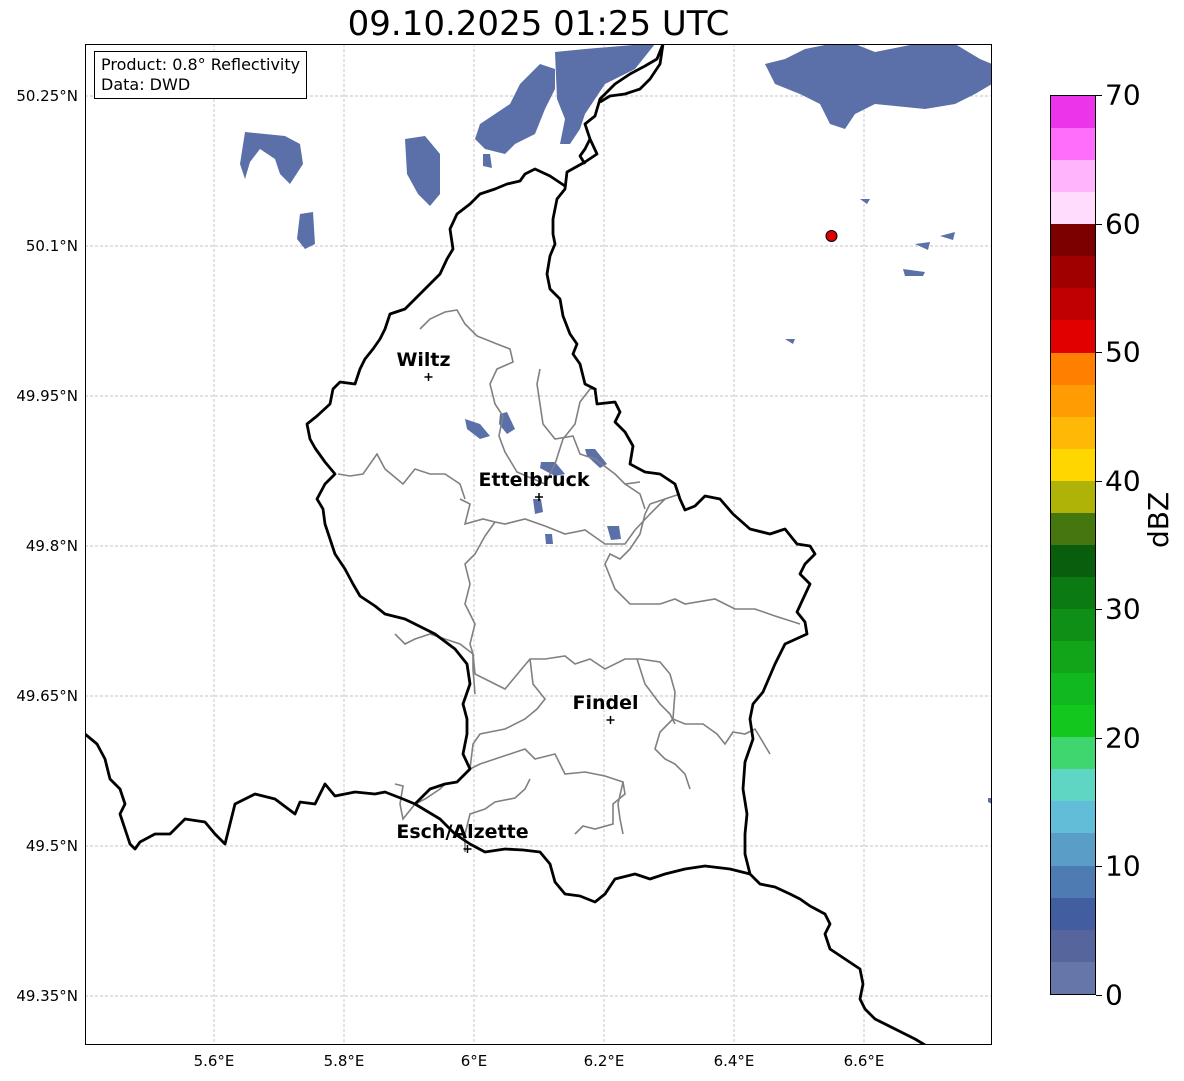 The image size is (1184, 1081). What do you see at coordinates (47, 696) in the screenshot?
I see `lat-tick-label: 49.65°N` at bounding box center [47, 696].